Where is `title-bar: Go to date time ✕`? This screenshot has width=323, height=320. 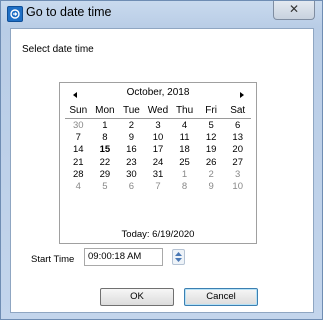 title-bar: Go to date time ✕ is located at coordinates (161, 14).